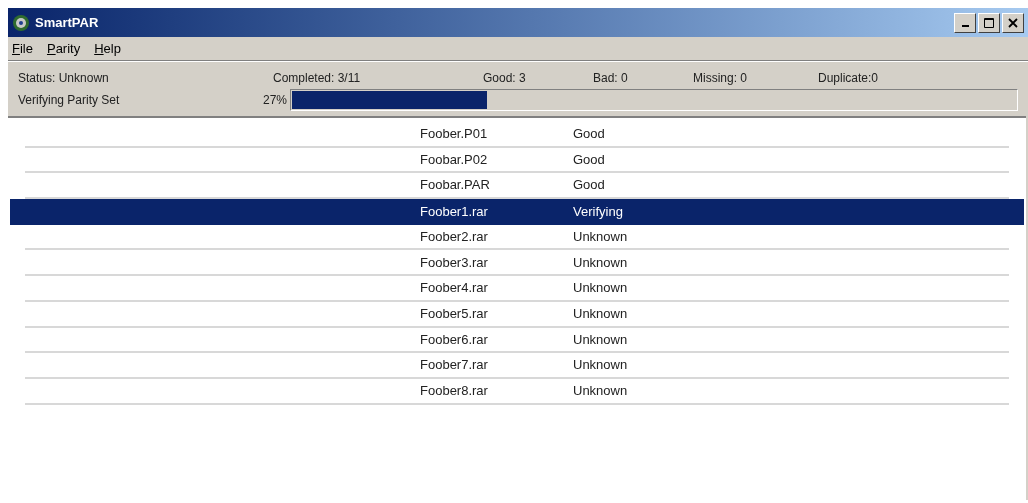 Image resolution: width=1028 pixels, height=503 pixels. I want to click on file-name: Foober5.rar, so click(454, 313).